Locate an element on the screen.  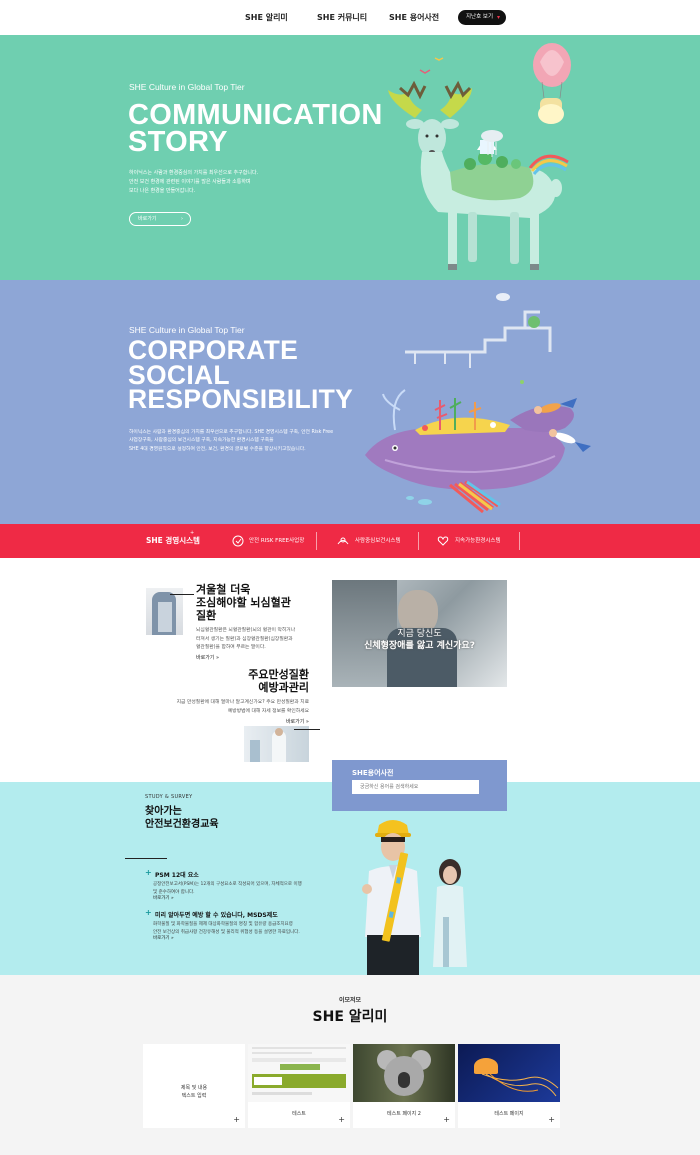
psm-title: PSM 12대 요소 is located at coordinates (177, 874).